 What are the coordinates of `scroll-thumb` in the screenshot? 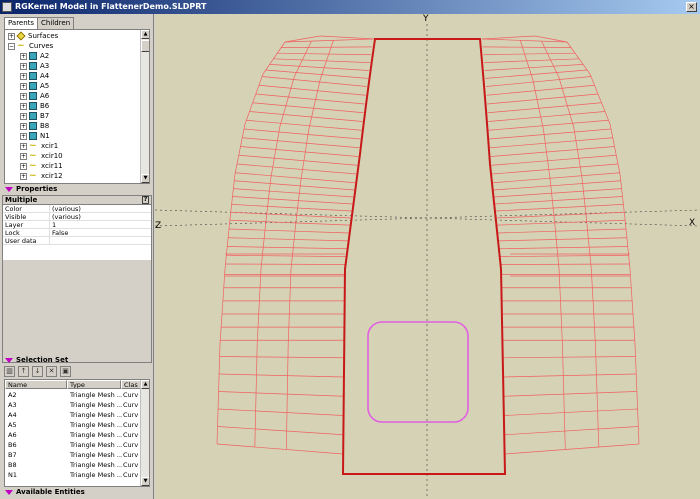 It's located at (145, 46).